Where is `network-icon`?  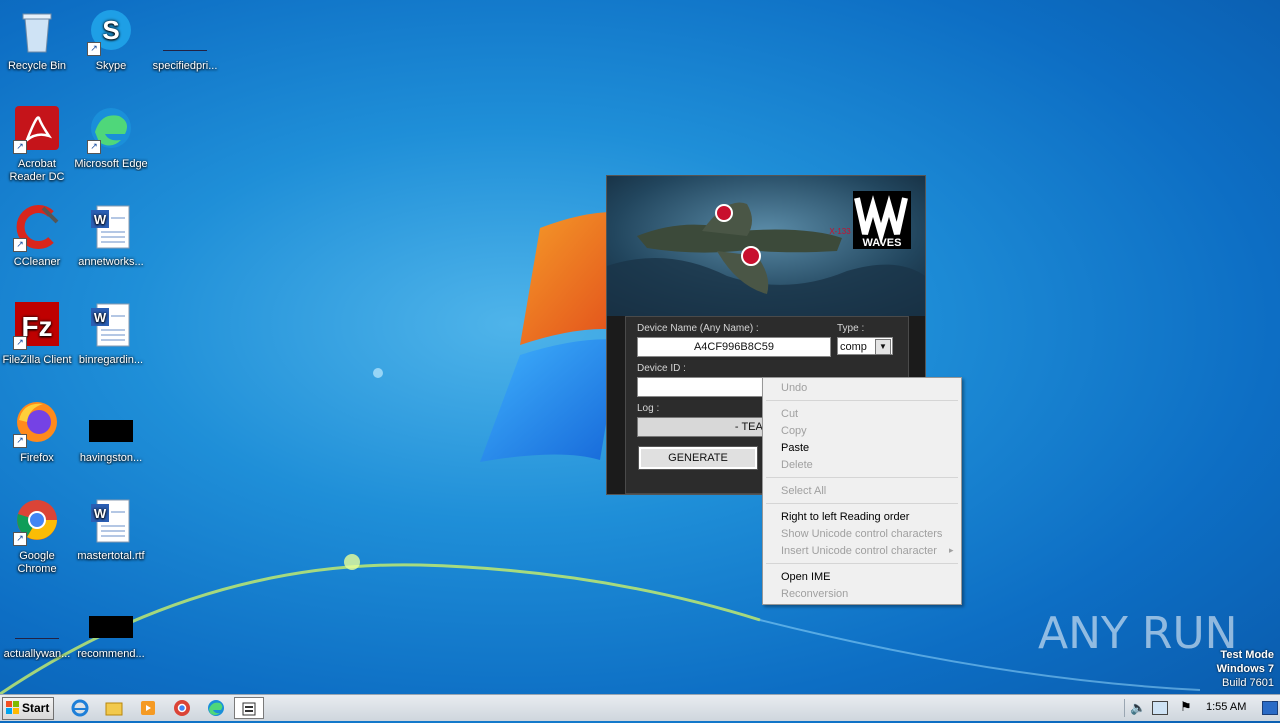 network-icon is located at coordinates (1160, 708).